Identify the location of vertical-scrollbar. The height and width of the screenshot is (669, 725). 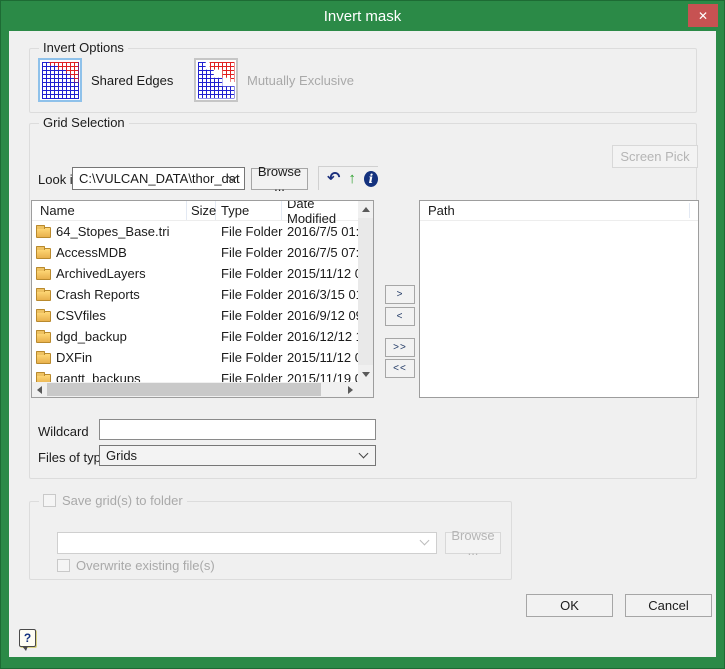
(365, 291).